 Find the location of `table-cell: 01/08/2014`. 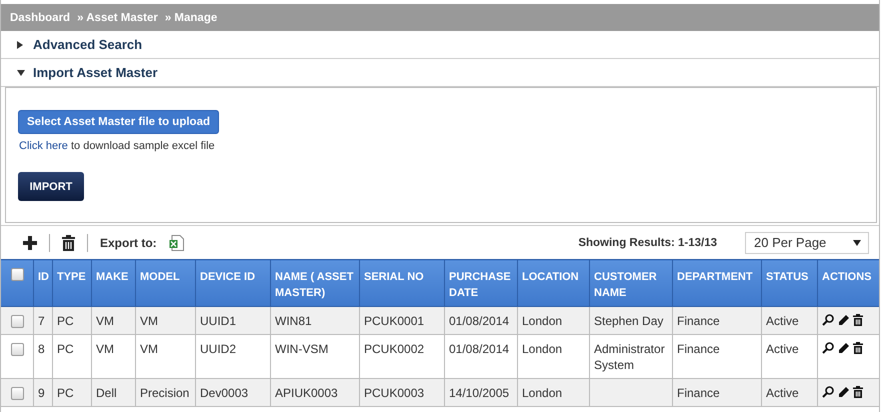

table-cell: 01/08/2014 is located at coordinates (481, 320).